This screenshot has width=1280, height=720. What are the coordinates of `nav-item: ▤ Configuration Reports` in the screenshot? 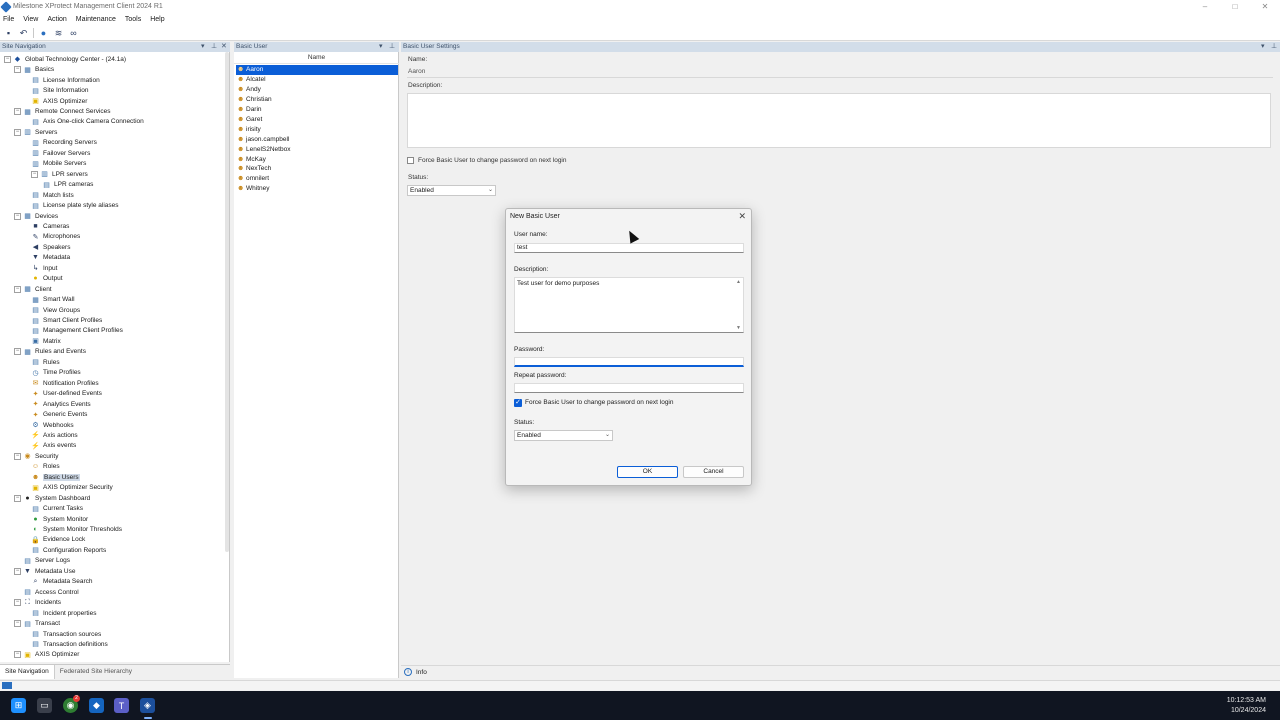 It's located at (68, 550).